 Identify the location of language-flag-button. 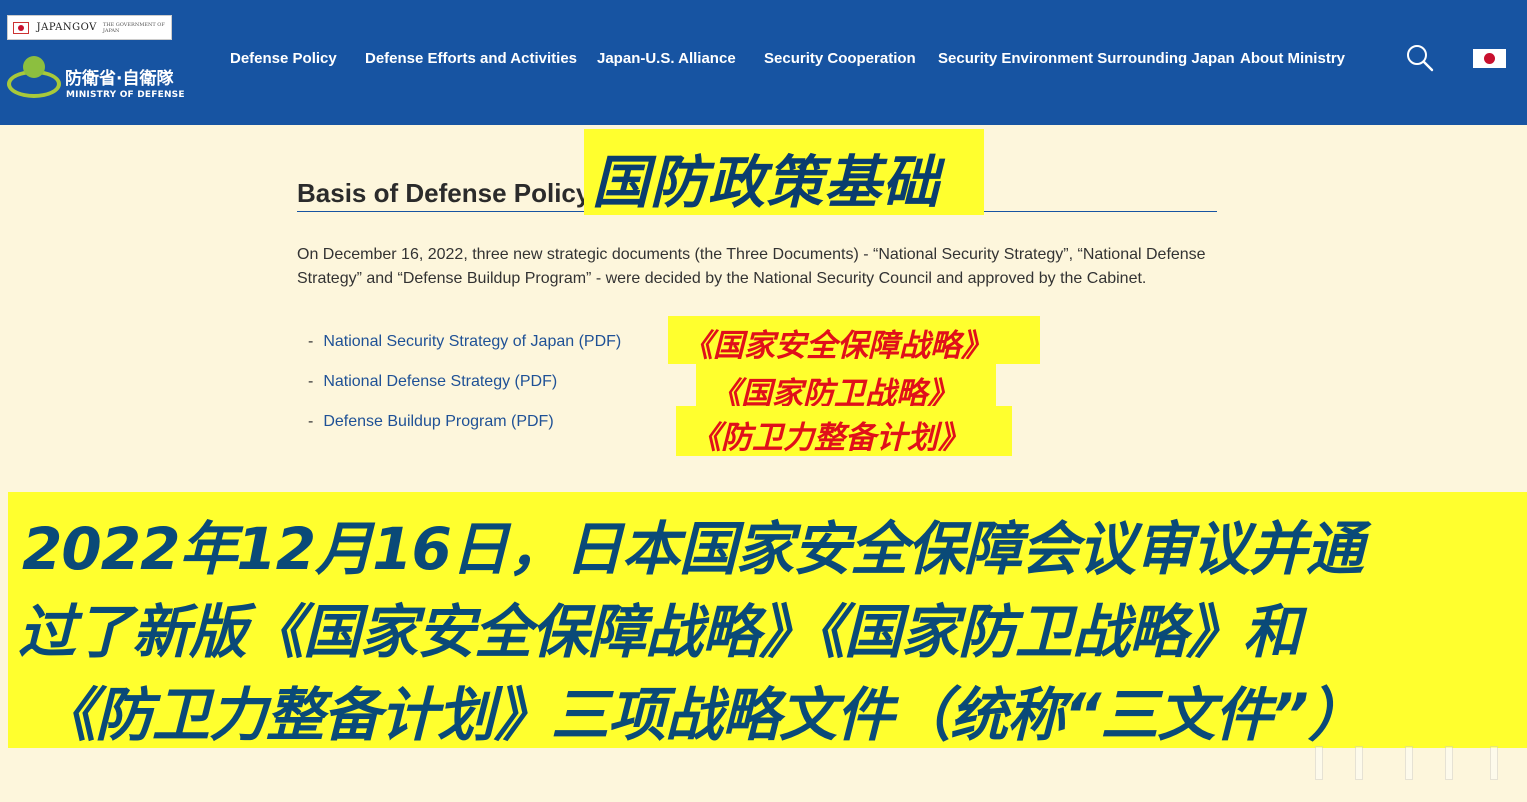
(1489, 58).